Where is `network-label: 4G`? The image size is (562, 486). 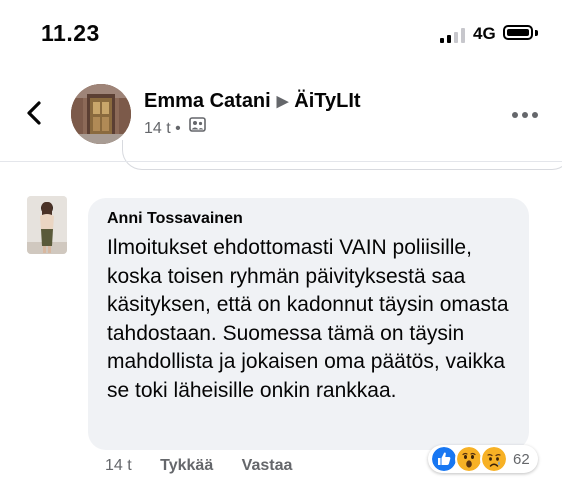 network-label: 4G is located at coordinates (484, 33).